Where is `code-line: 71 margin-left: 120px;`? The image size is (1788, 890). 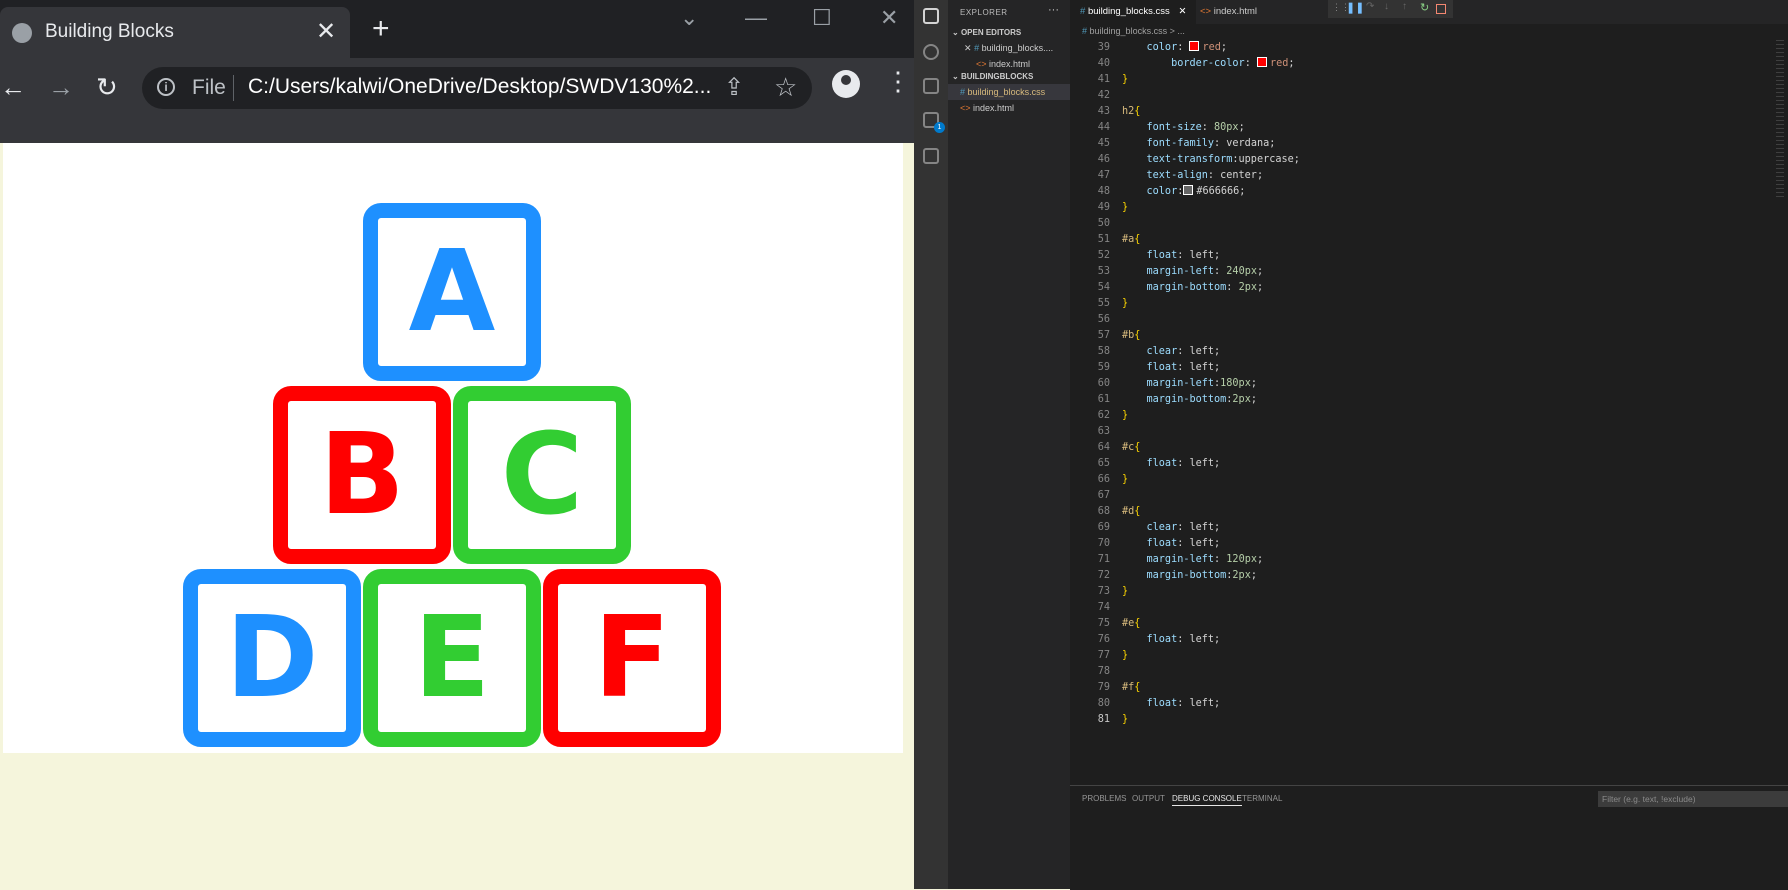 code-line: 71 margin-left: 120px; is located at coordinates (1422, 560).